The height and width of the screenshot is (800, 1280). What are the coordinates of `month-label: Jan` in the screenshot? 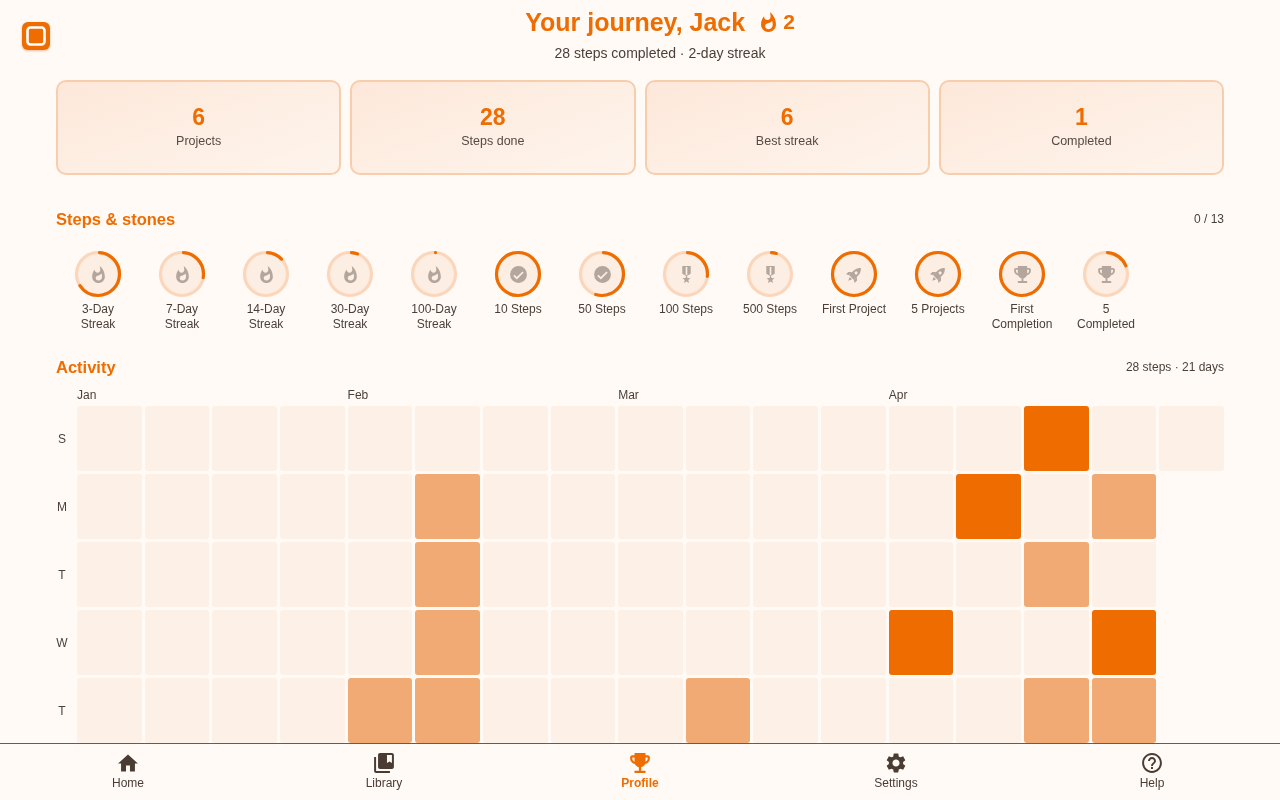 It's located at (87, 395).